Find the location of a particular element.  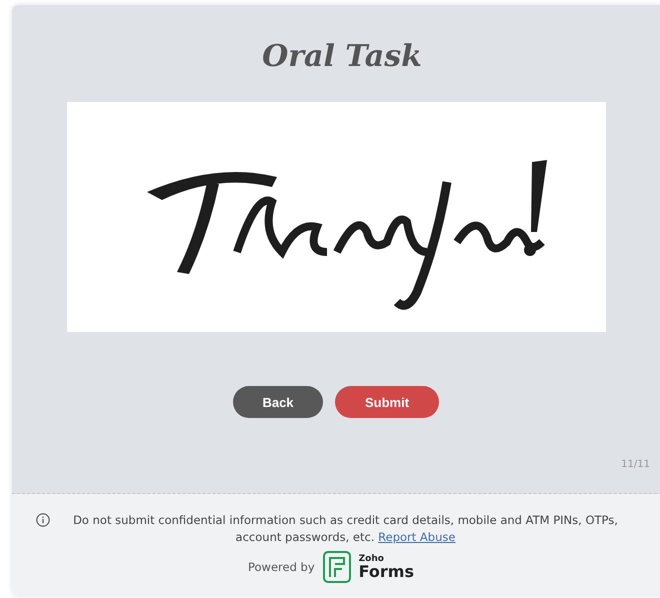

notice-text: Do not submit confidential information such as credit card details, mobile and ATM PINs, OTPs, account passwords, etc. Report Abuse is located at coordinates (345, 529).